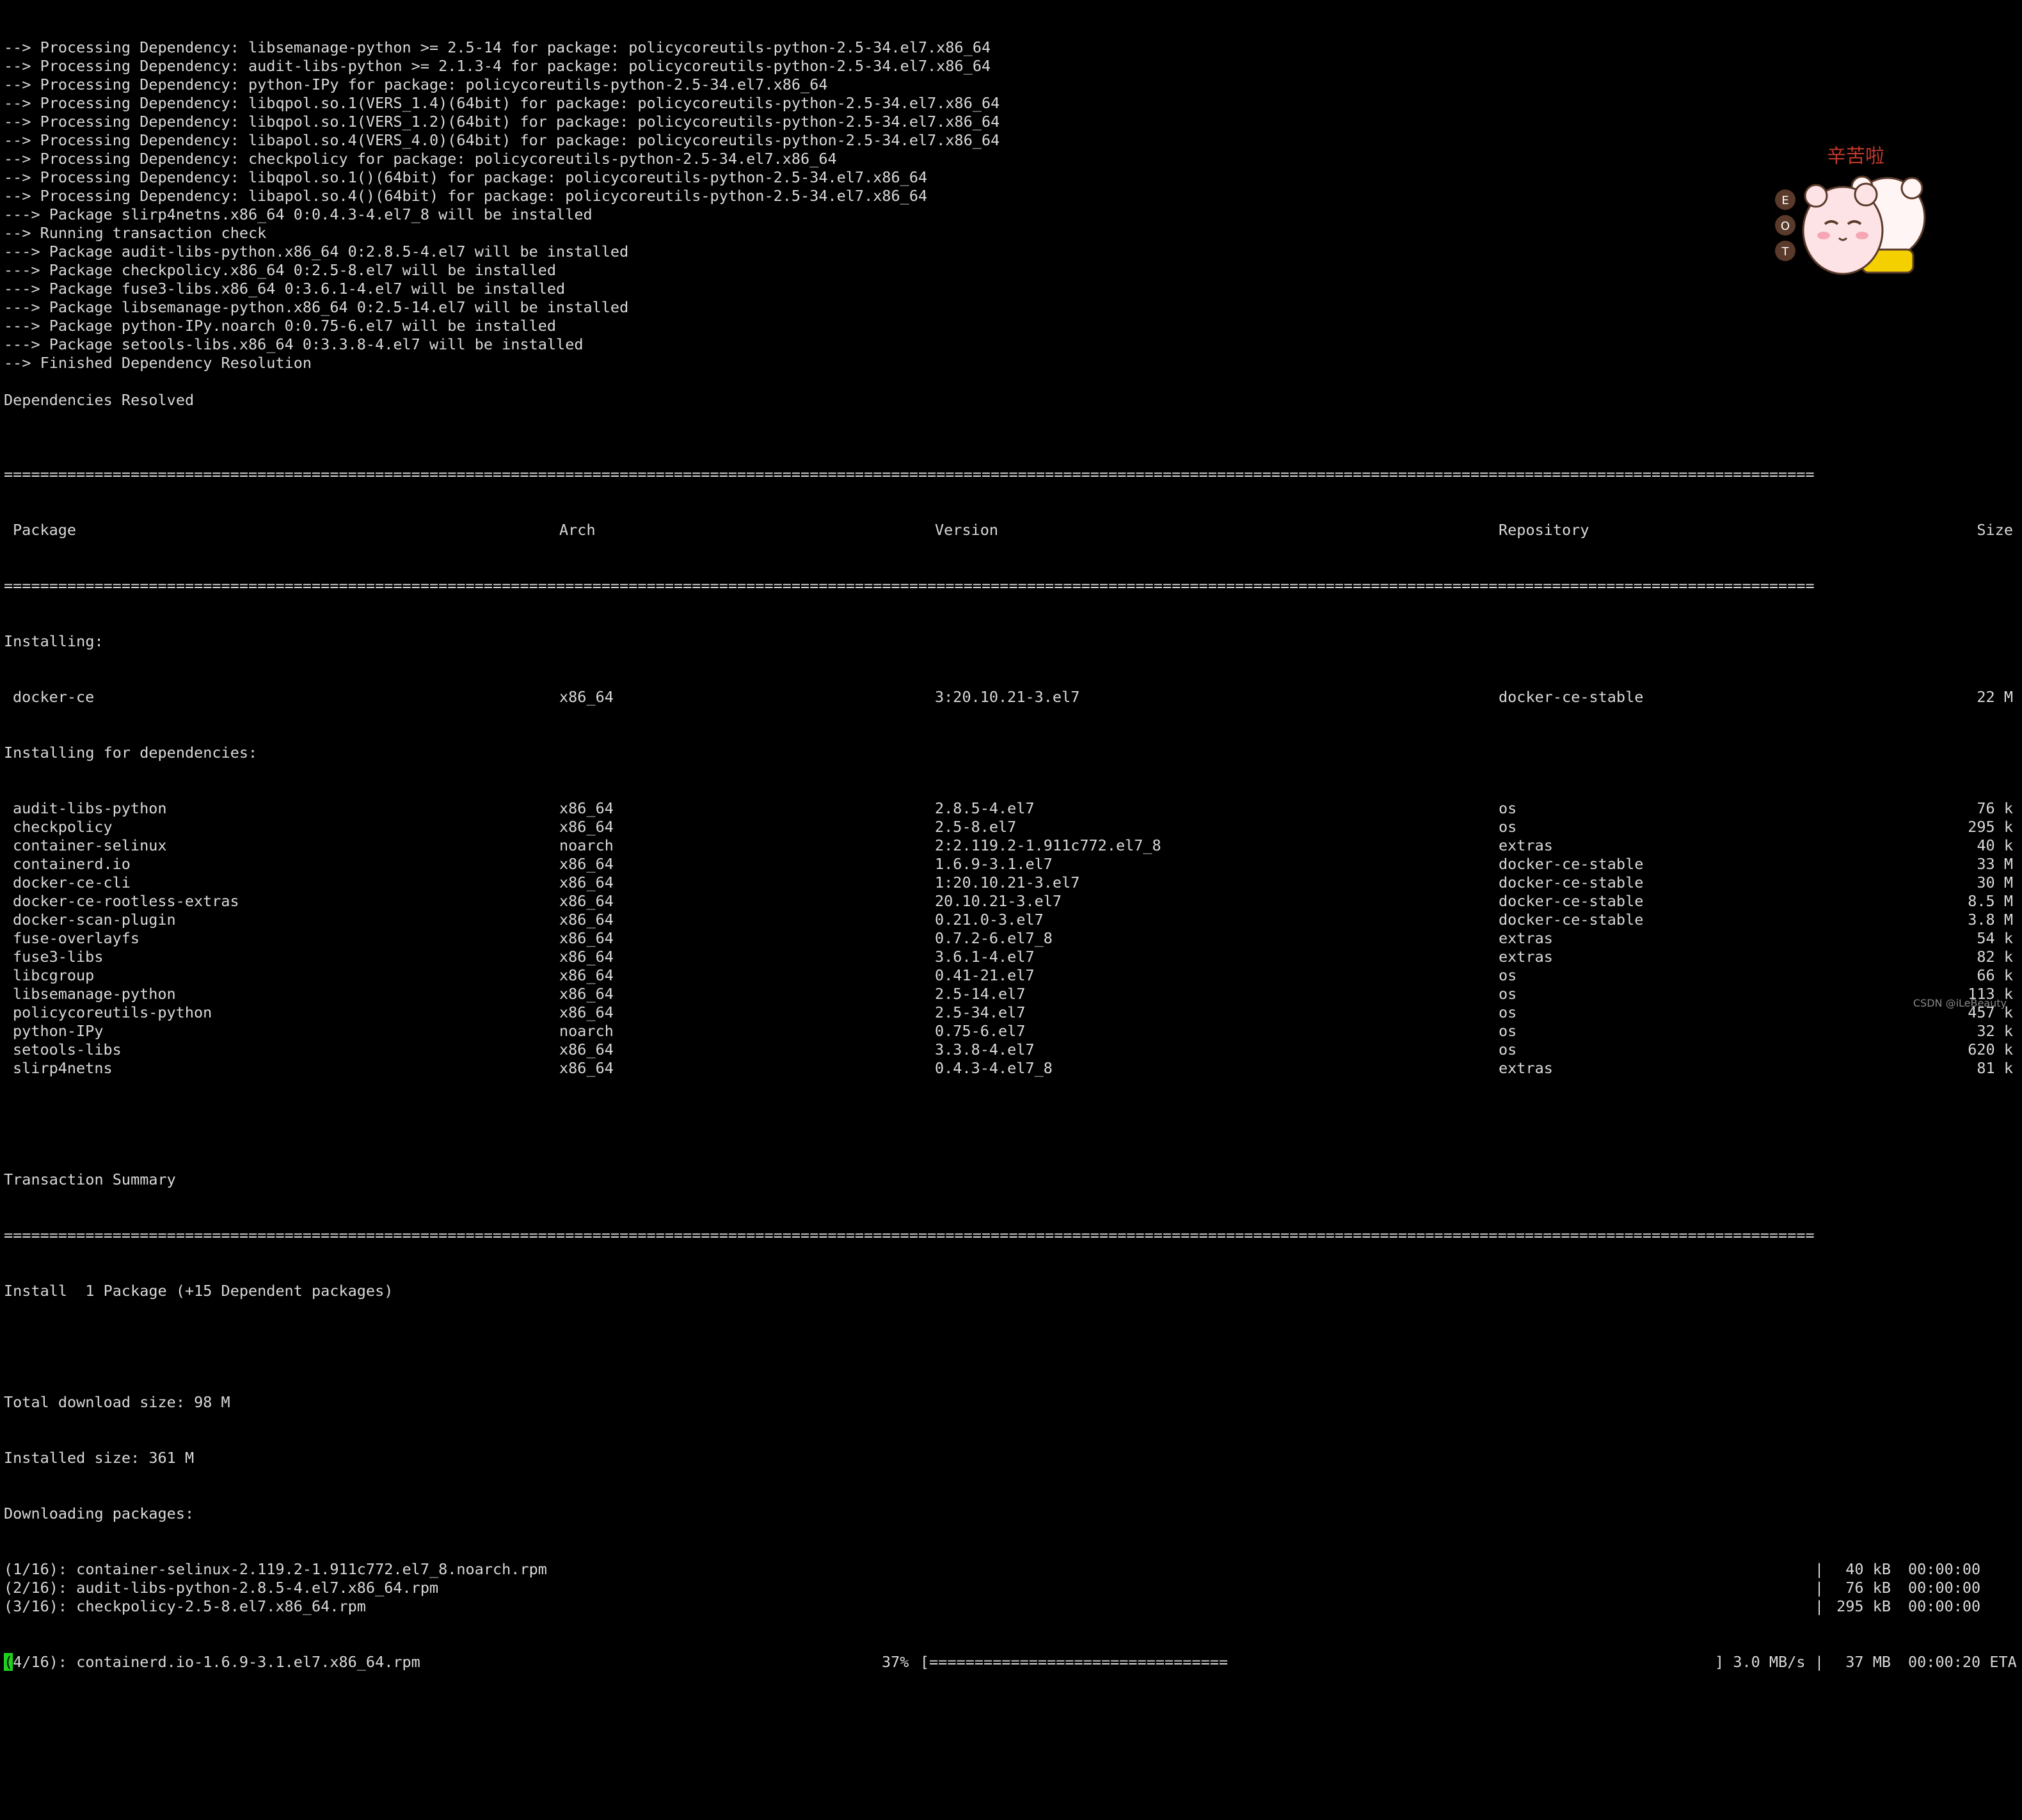 The image size is (2022, 1820). I want to click on summary-title: Transaction Summary, so click(90, 1179).